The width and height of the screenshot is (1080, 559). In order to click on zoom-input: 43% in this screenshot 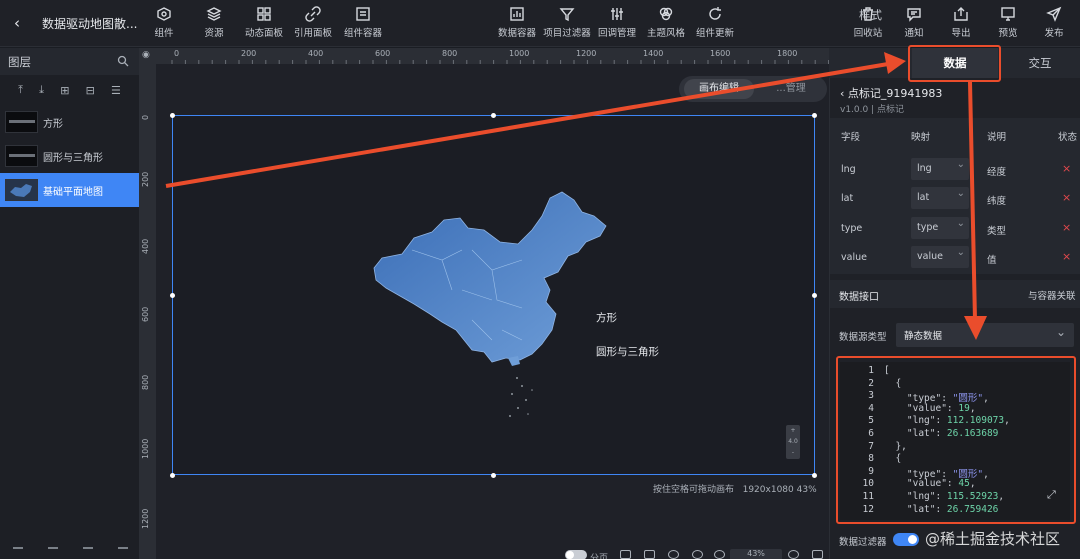, I will do `click(756, 554)`.